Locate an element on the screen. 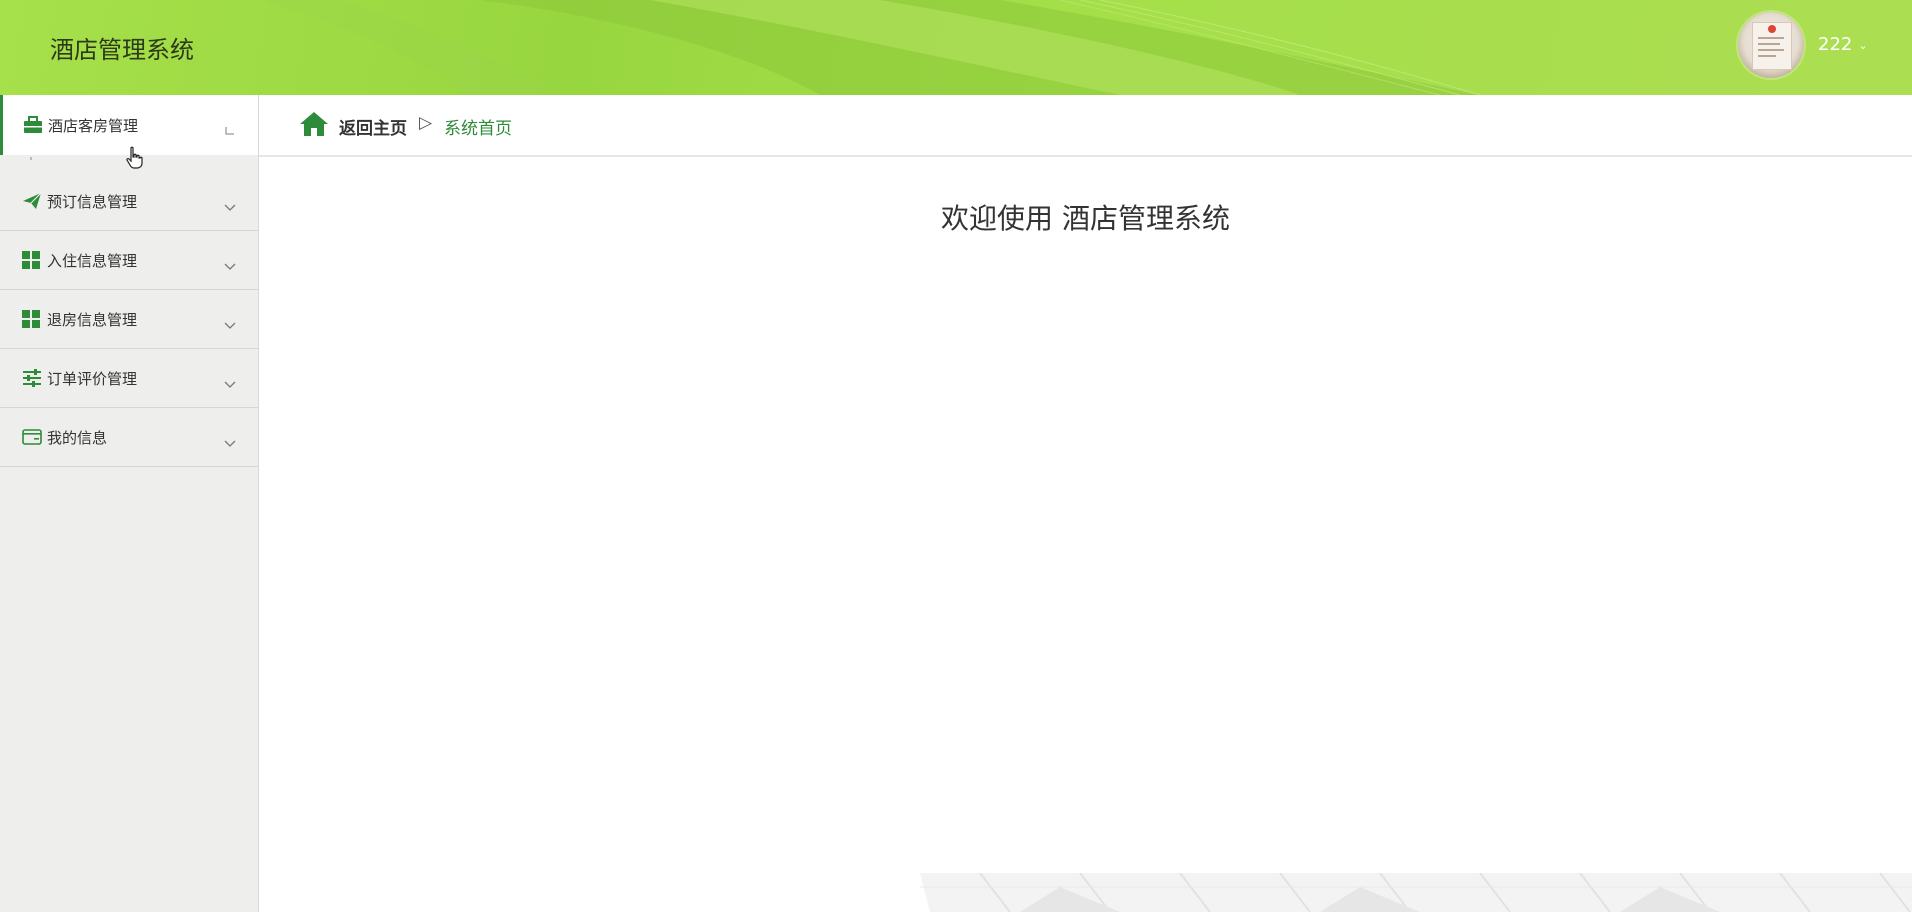 The height and width of the screenshot is (912, 1912). breadcrumb: 返回主页 ▷ 系统首页 is located at coordinates (1085, 126).